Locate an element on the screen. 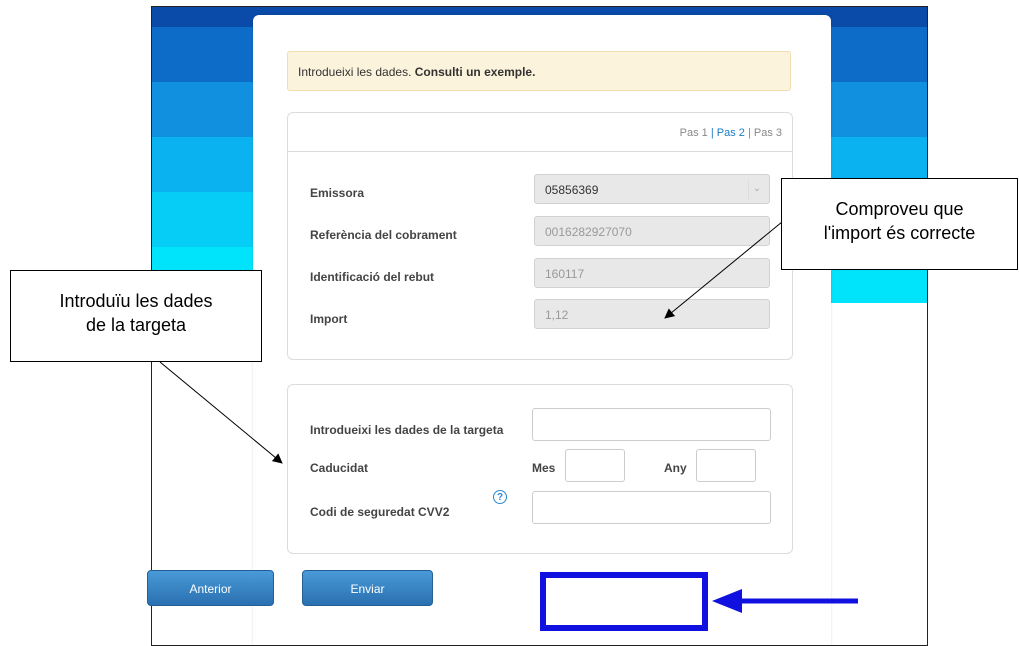  callout-check-import: Comproveu que l'import és correcte is located at coordinates (899, 224).